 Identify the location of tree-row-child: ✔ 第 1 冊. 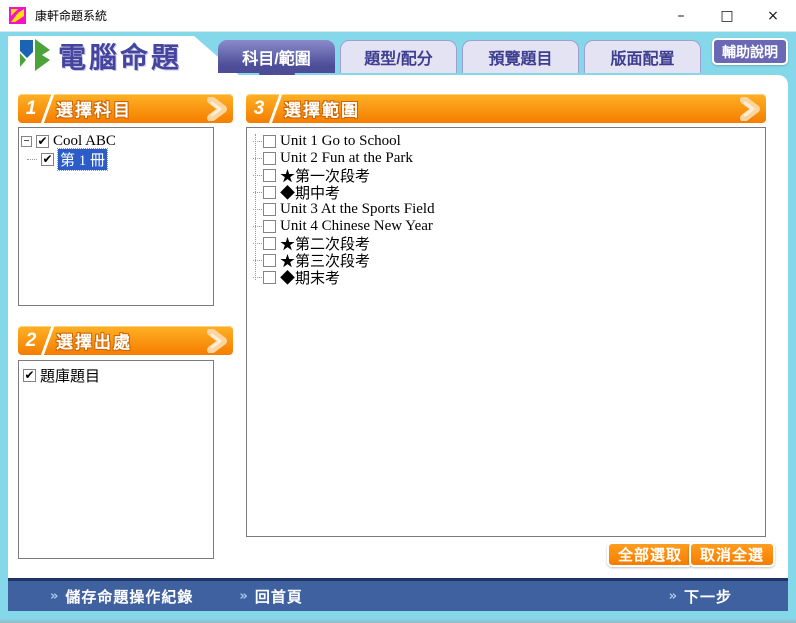
(116, 159).